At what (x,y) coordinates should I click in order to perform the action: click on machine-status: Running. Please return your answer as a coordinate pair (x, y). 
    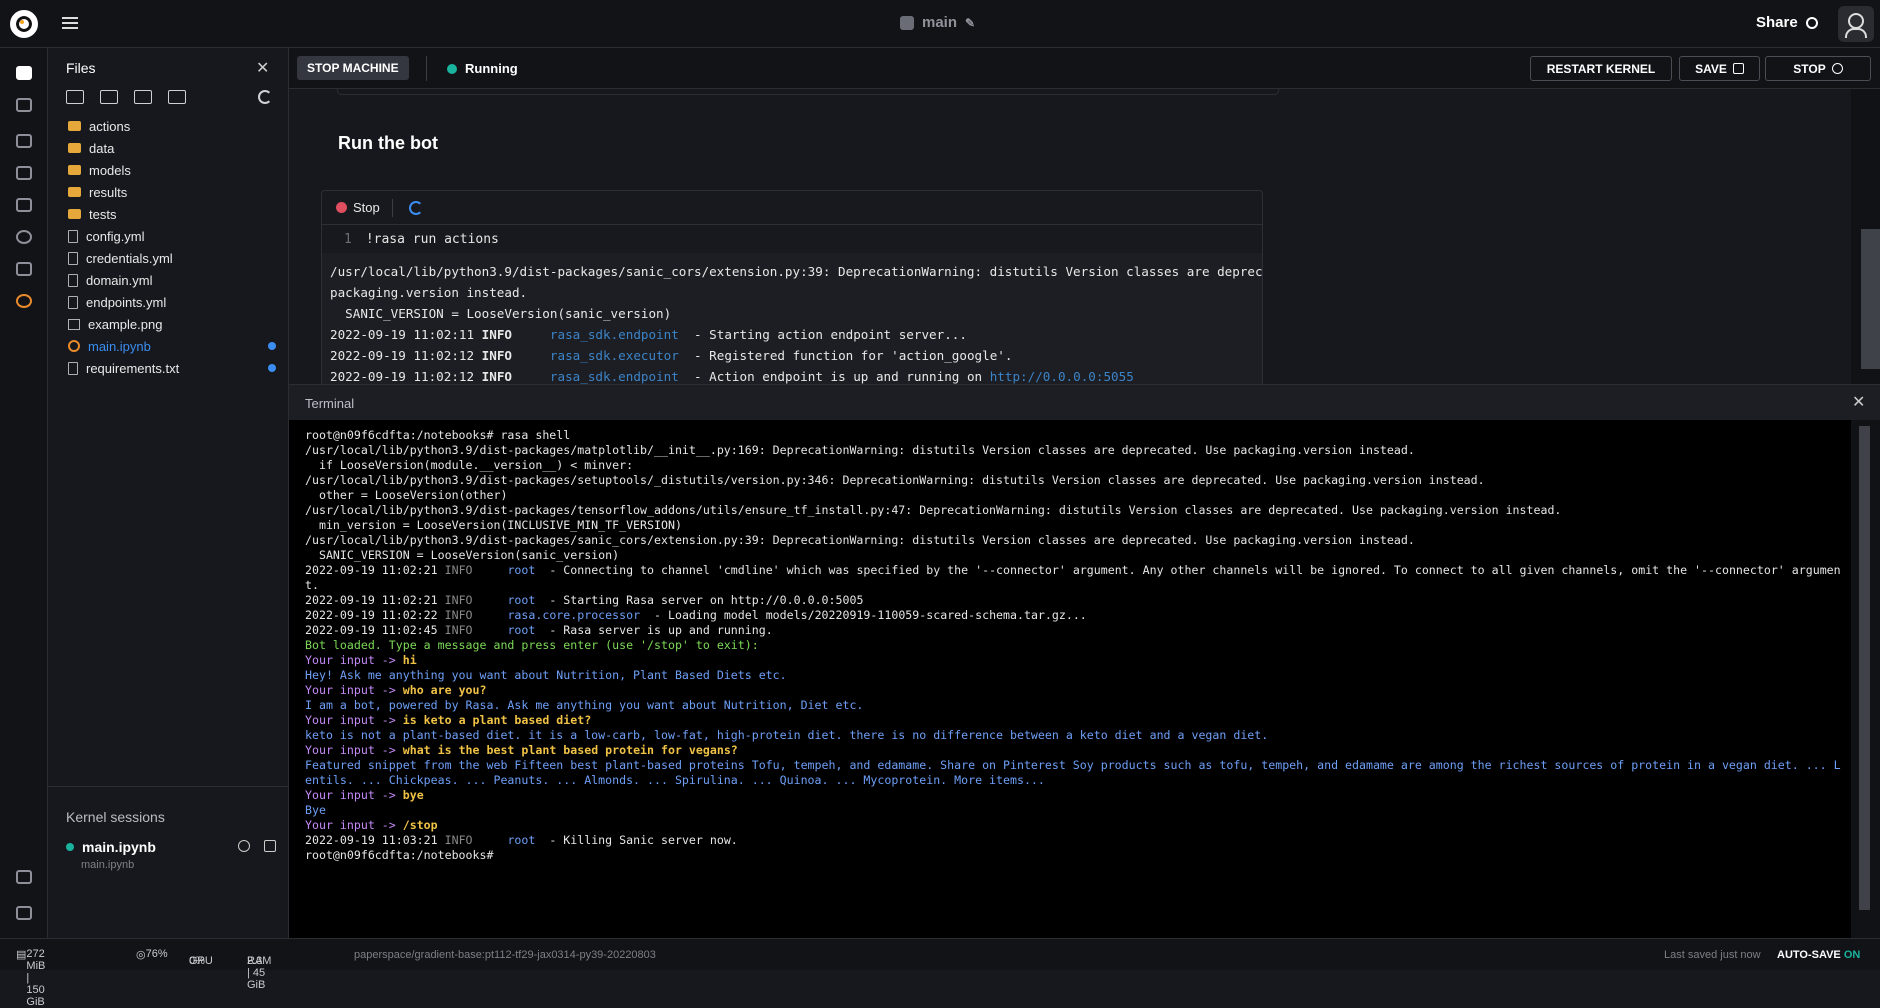
    Looking at the image, I should click on (482, 68).